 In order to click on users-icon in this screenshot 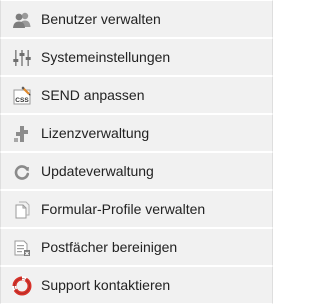, I will do `click(22, 20)`.